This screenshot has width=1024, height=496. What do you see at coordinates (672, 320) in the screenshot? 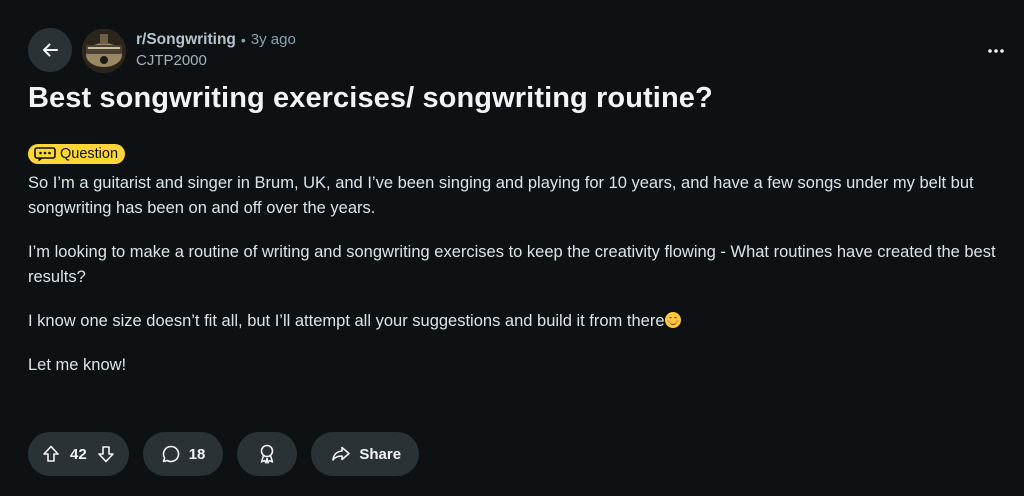
I see `smiling-face-icon` at bounding box center [672, 320].